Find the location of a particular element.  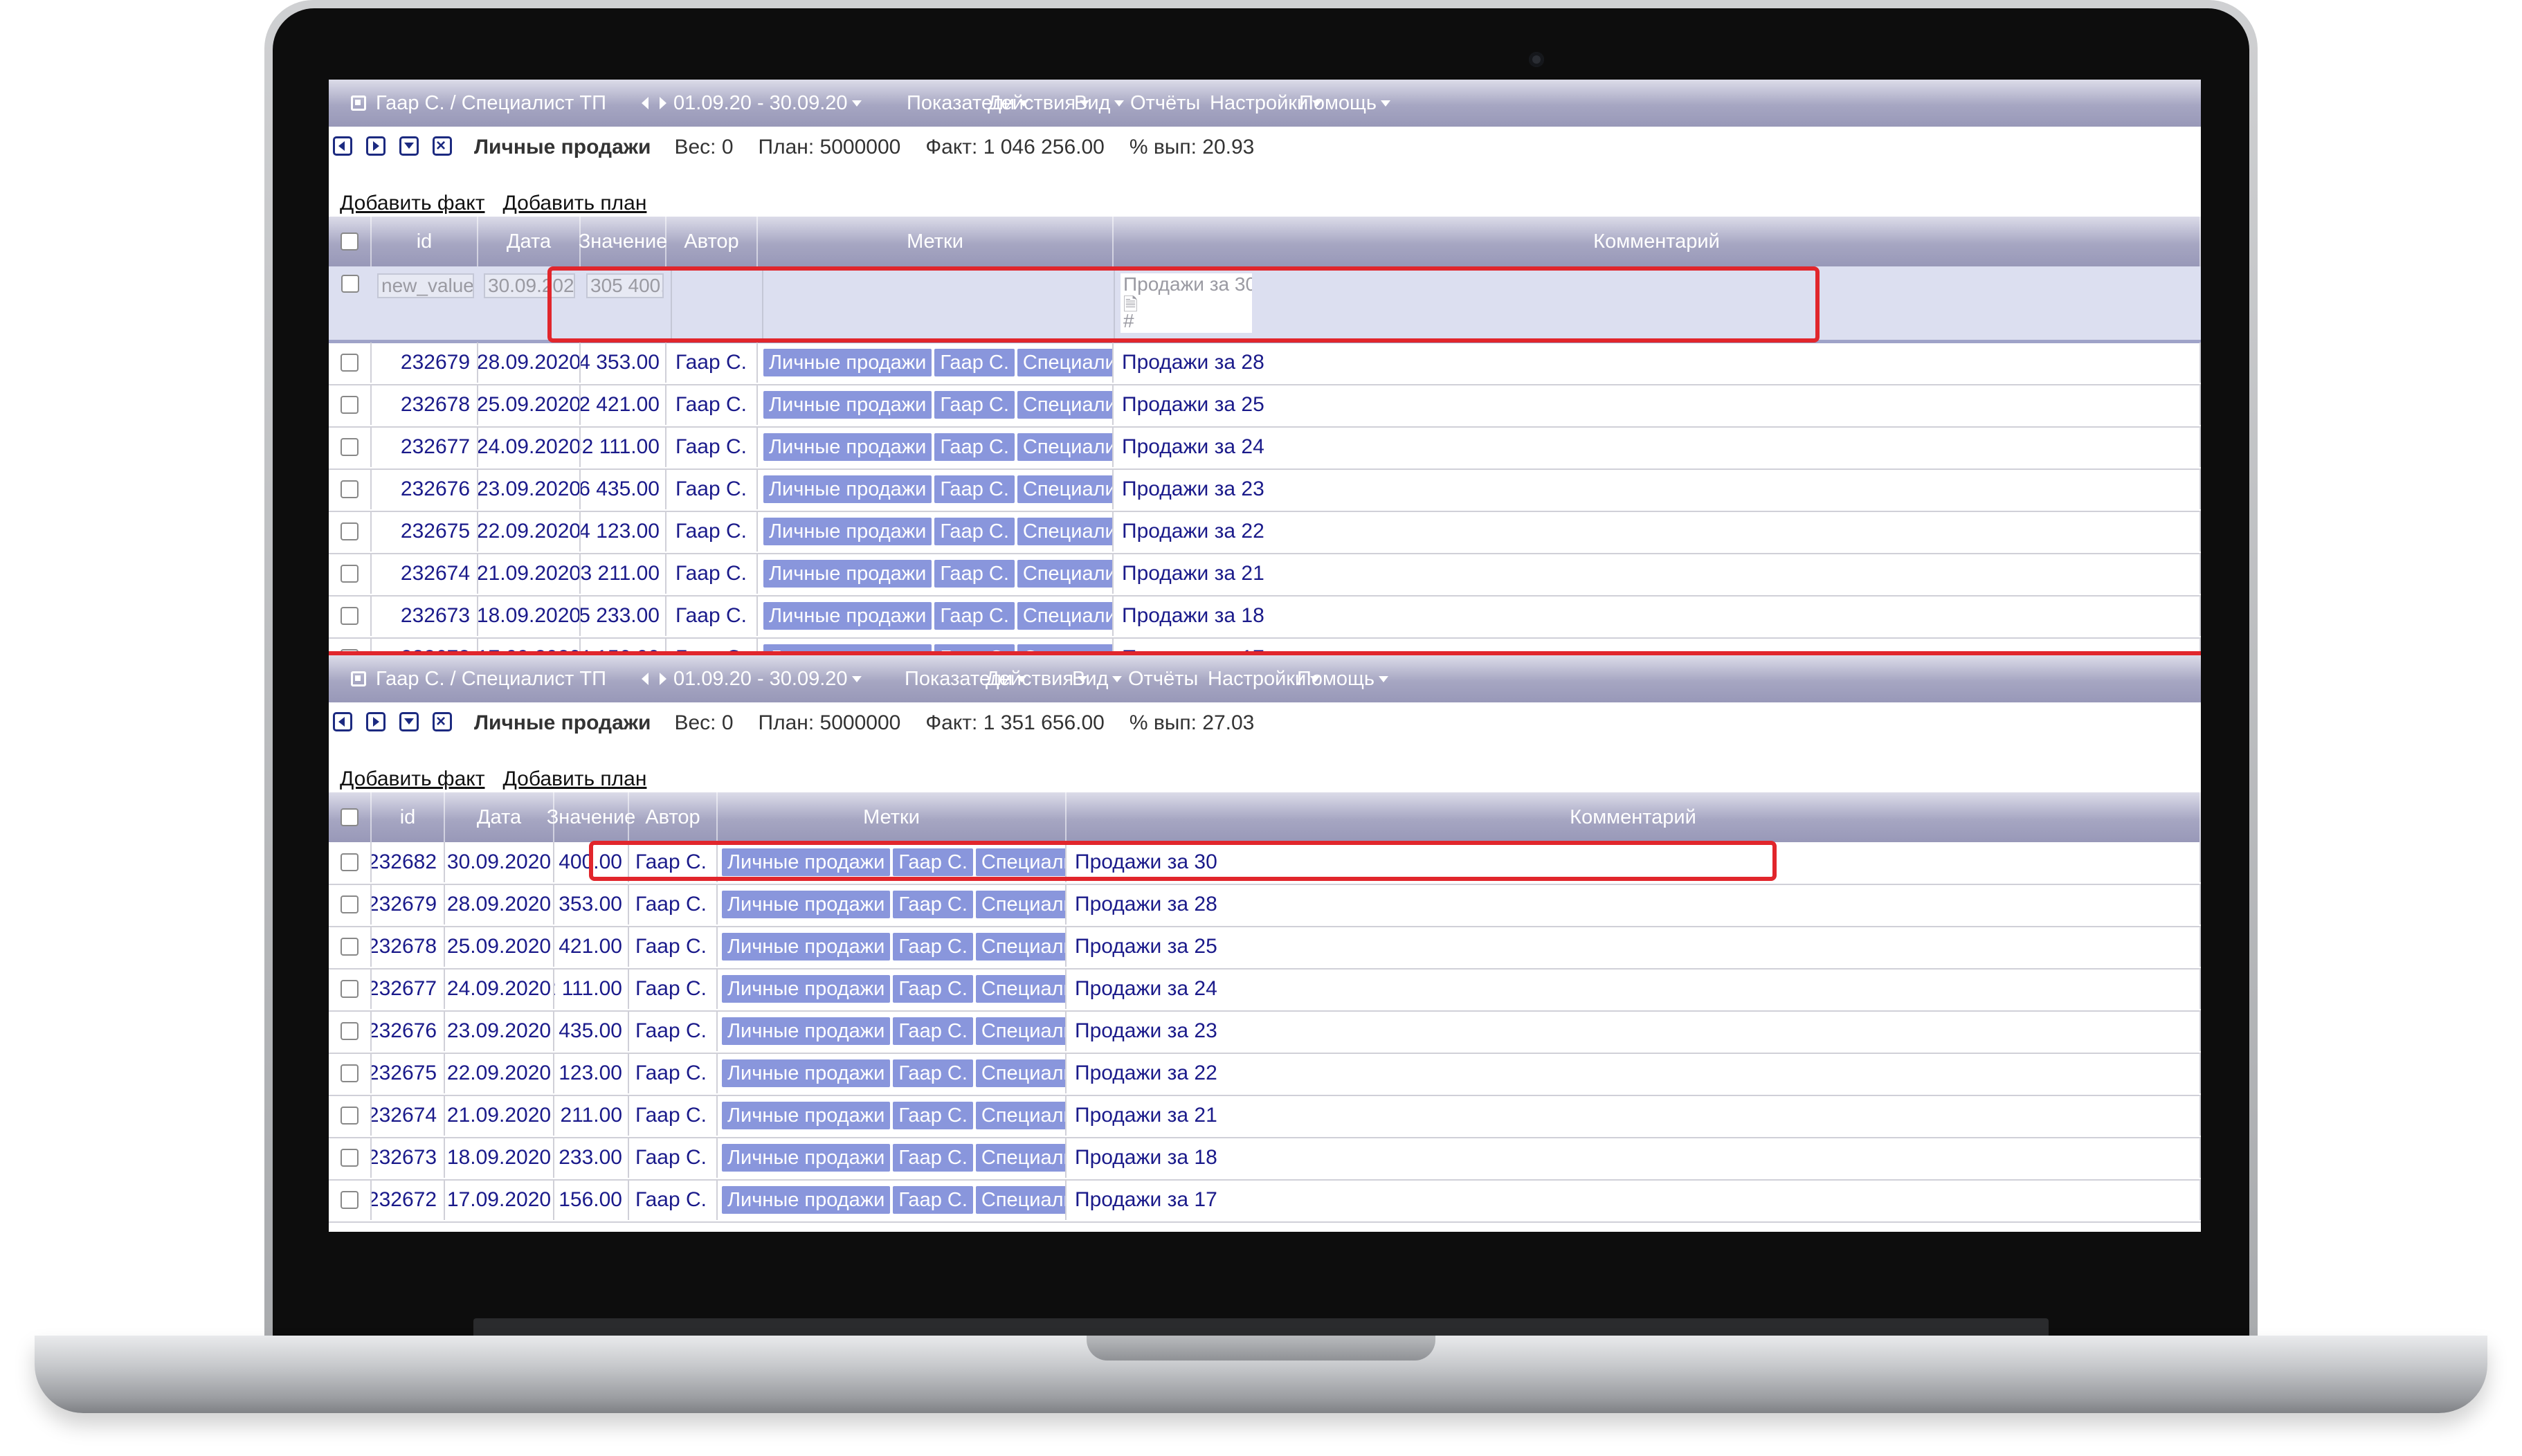

select-all-checkbox is located at coordinates (350, 817).